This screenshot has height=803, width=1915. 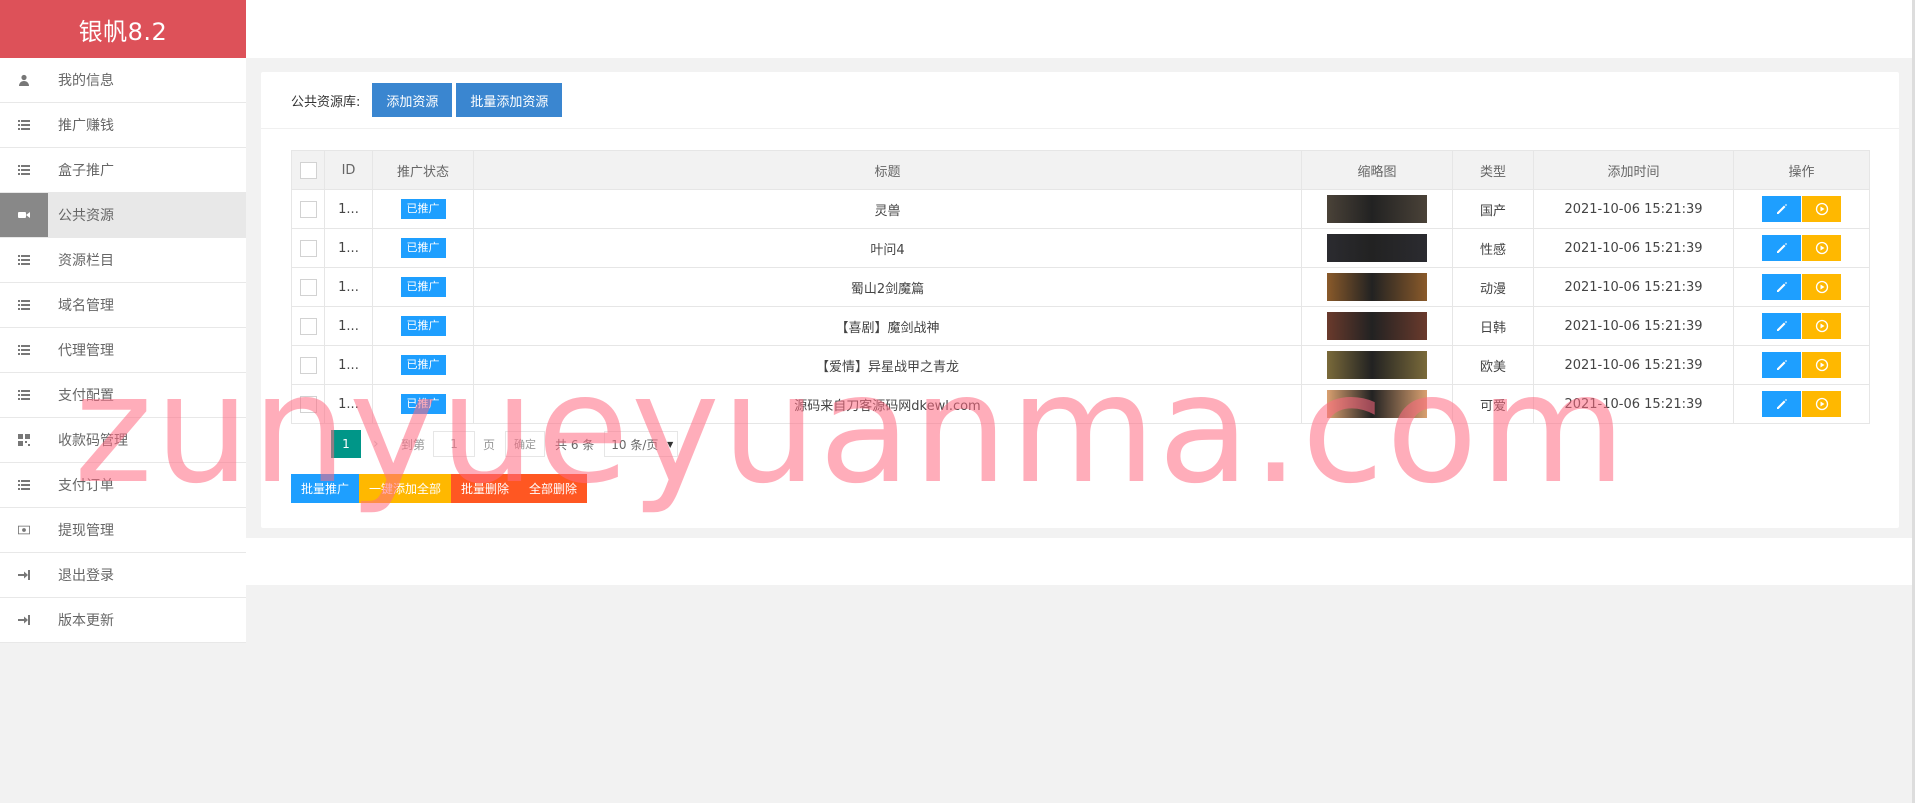 I want to click on sidebar-item-6: 代理管理, so click(x=123, y=350).